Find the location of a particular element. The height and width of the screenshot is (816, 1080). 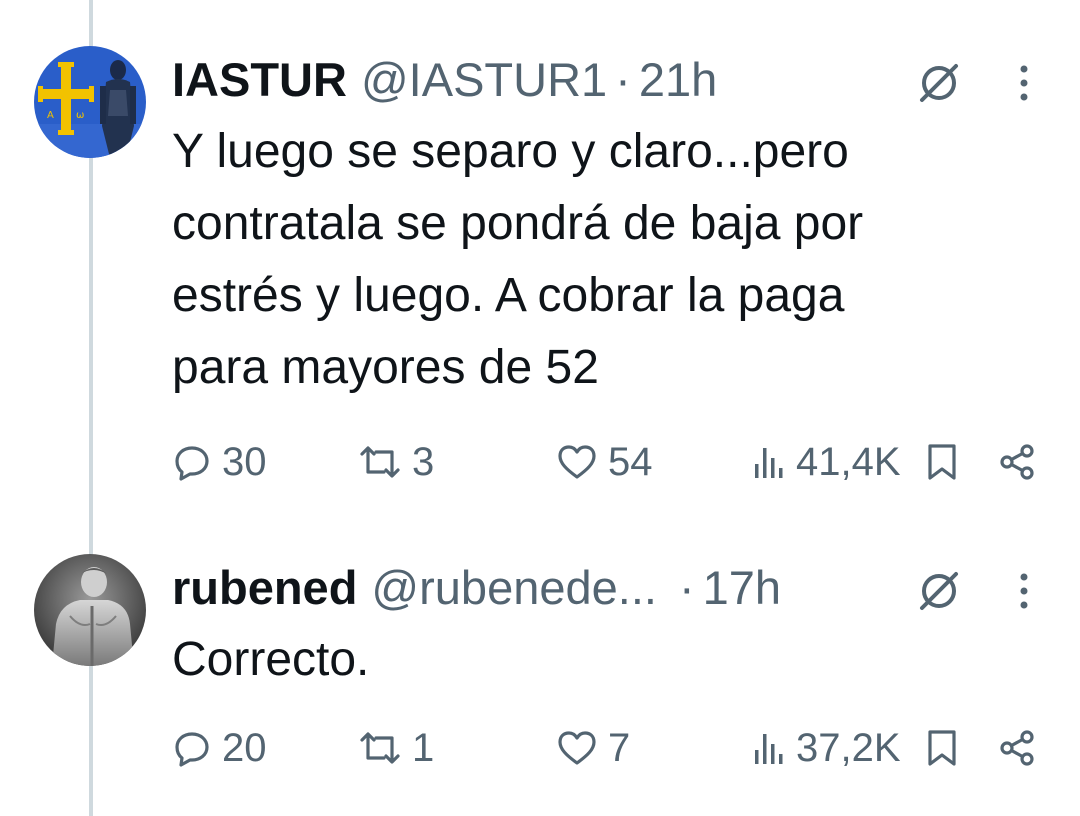

reply-button: 30 is located at coordinates (219, 462).